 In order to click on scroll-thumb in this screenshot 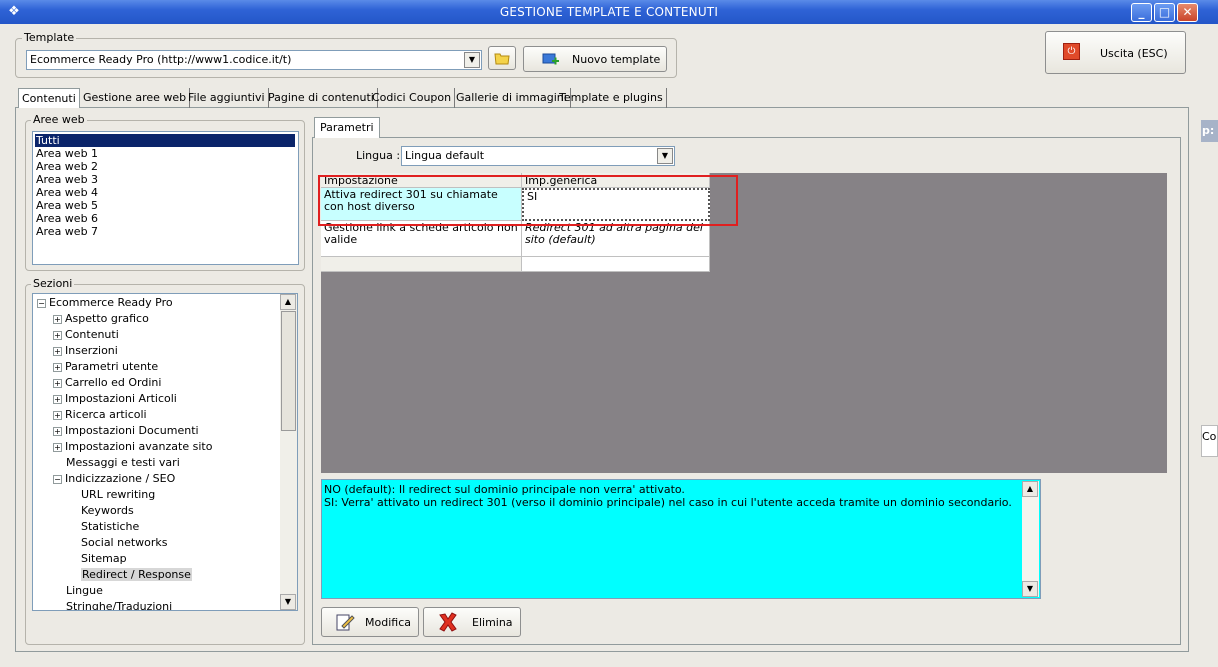, I will do `click(288, 371)`.